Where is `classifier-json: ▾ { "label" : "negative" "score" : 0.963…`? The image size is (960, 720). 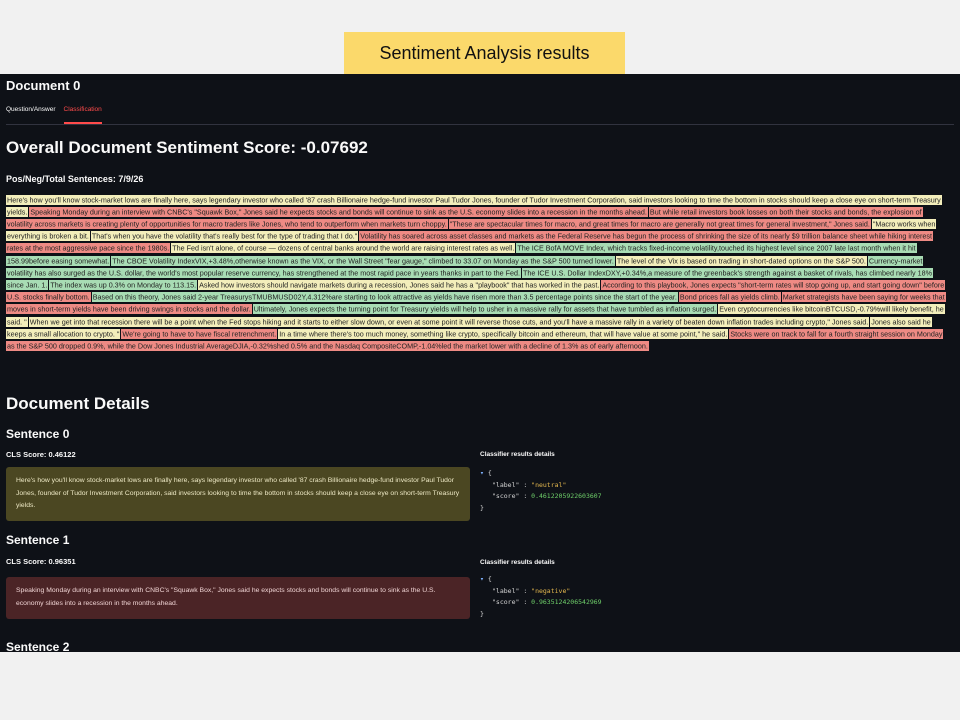 classifier-json: ▾ { "label" : "negative" "score" : 0.963… is located at coordinates (541, 596).